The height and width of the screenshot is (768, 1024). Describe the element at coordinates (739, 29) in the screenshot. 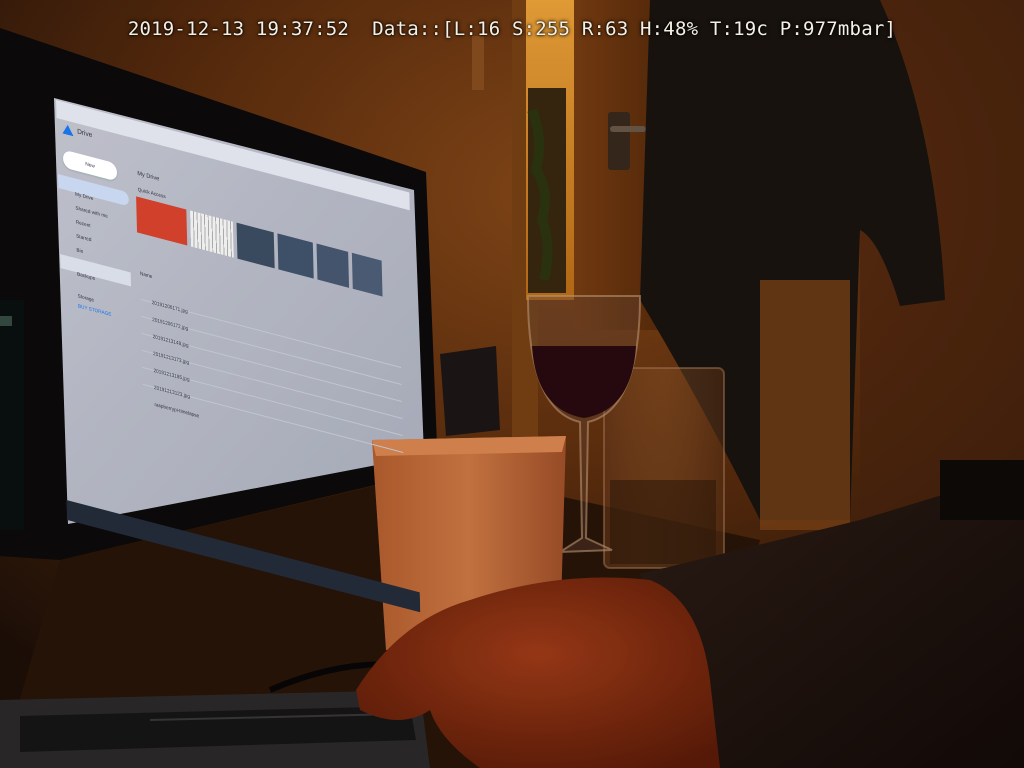

I see `overlay-temperature: T:19c` at that location.